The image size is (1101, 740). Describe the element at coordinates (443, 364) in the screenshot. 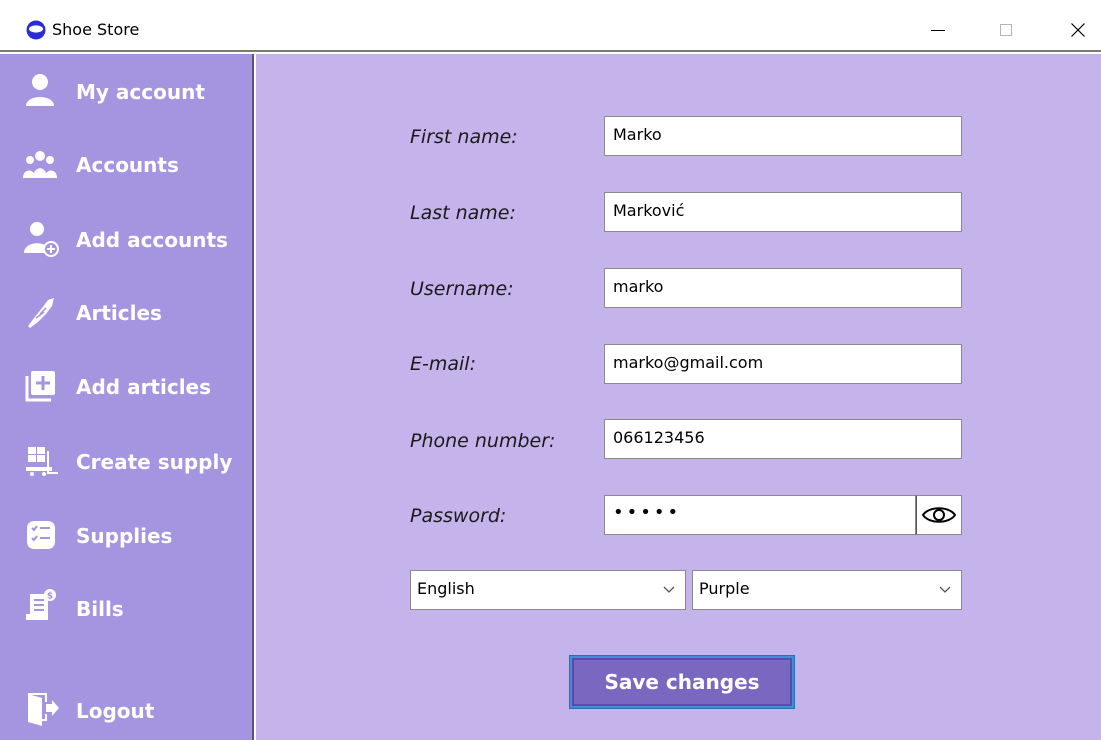

I see `email-label: E-mail:` at that location.